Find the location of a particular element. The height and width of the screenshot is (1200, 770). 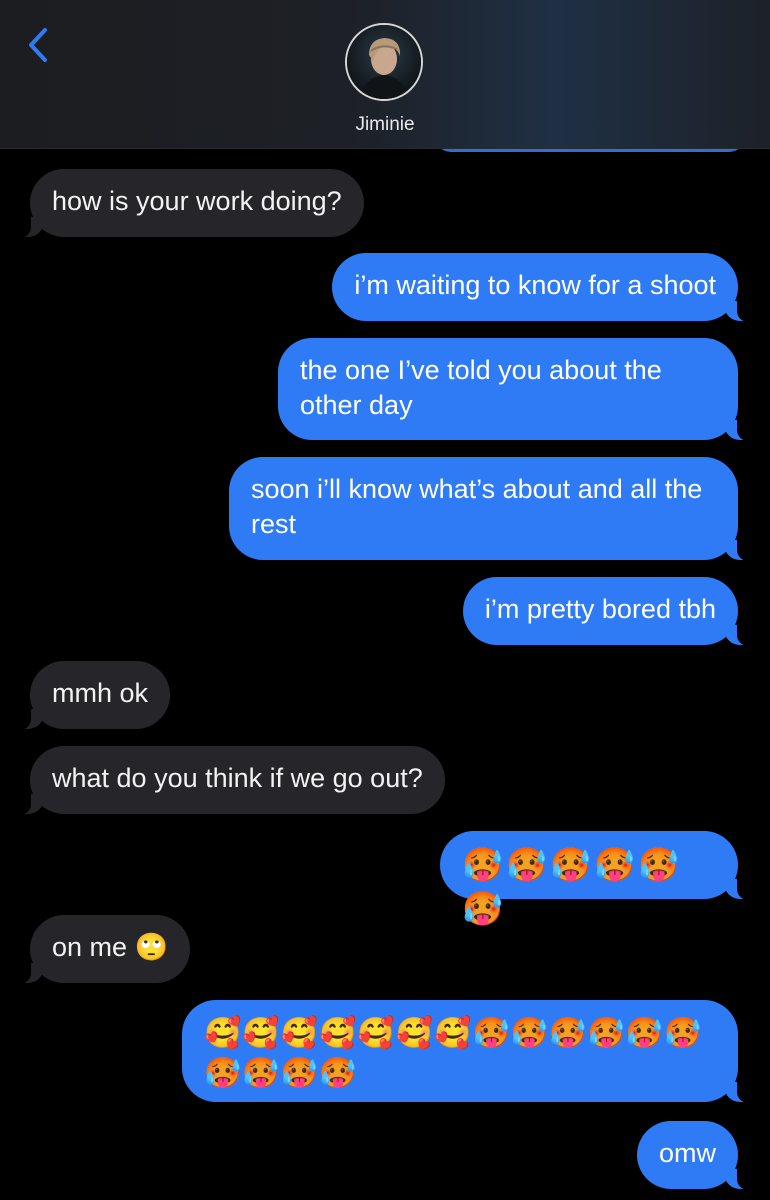

message-bubble-outgoing: i’m waiting to know for a shoot is located at coordinates (541, 287).